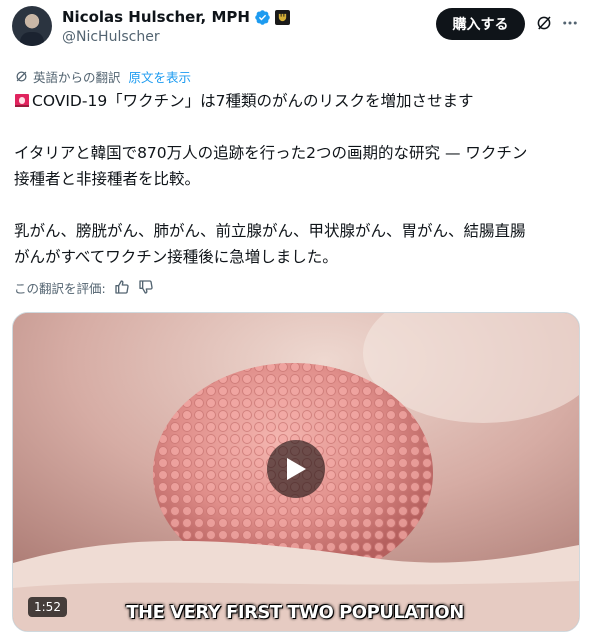 The height and width of the screenshot is (636, 590). I want to click on translation-notice: 英語からの翻訳 原文を表示, so click(103, 76).